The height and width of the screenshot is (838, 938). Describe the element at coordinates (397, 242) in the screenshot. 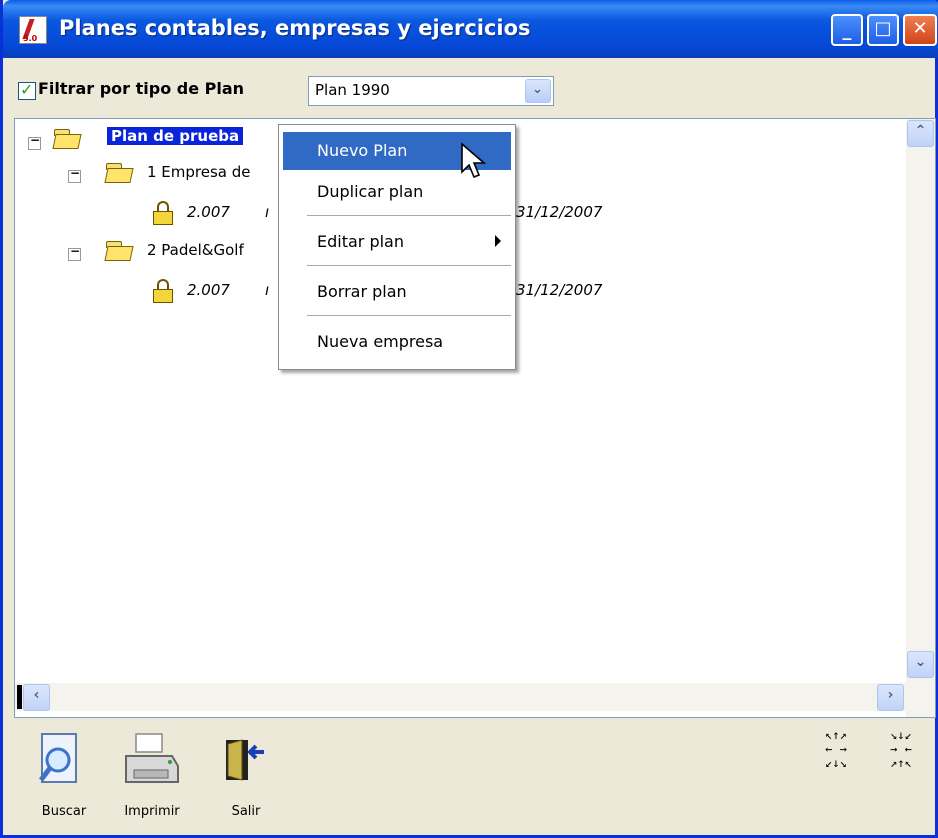

I see `menu-item-editar-plan: Editar plan` at that location.